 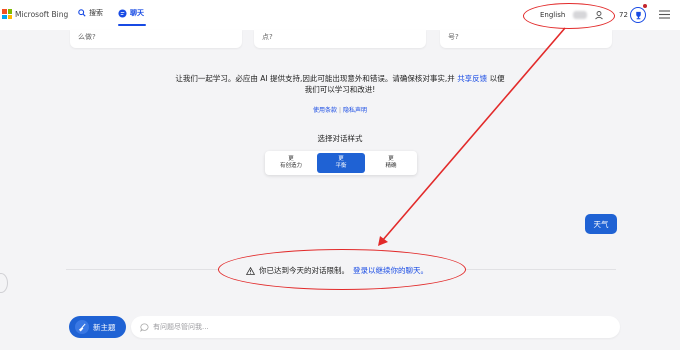 I want to click on style-option-label: 精确, so click(x=391, y=166).